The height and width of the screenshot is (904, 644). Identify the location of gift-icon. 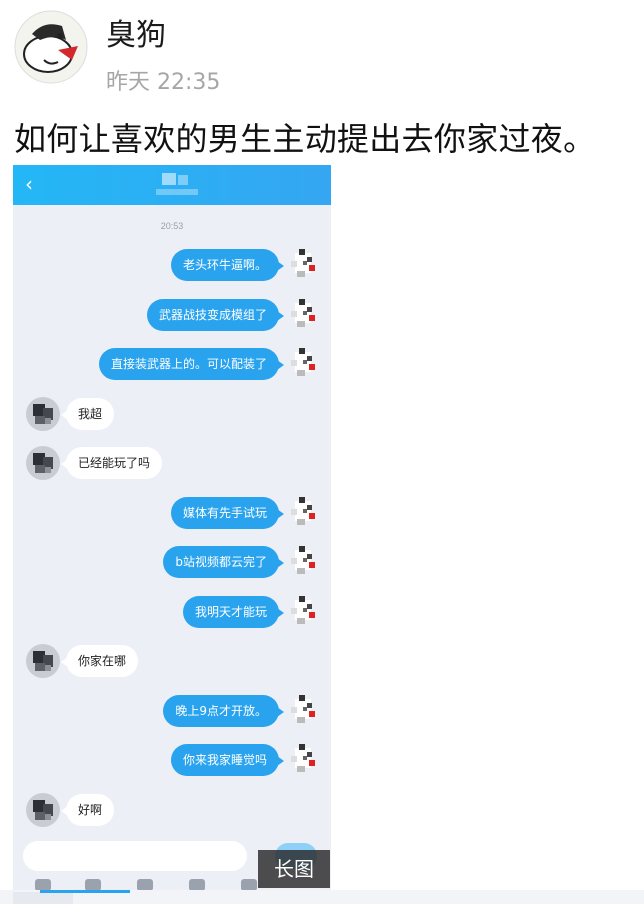
(197, 884).